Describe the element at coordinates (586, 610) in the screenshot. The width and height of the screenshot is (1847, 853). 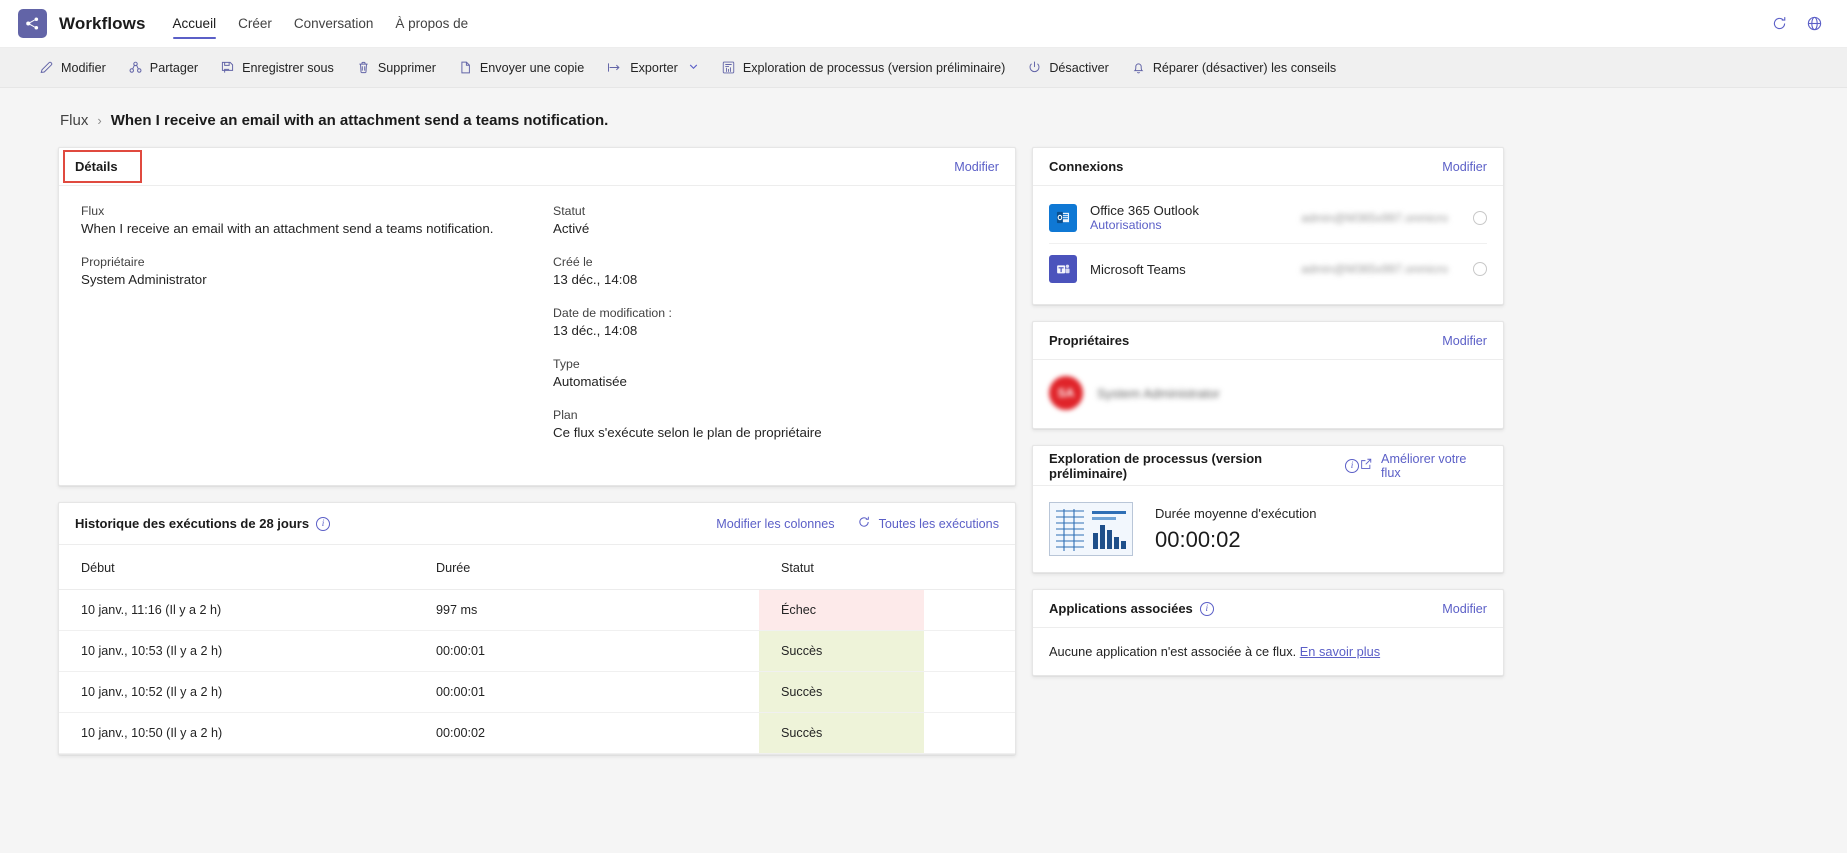
I see `run-duration: 997 ms` at that location.